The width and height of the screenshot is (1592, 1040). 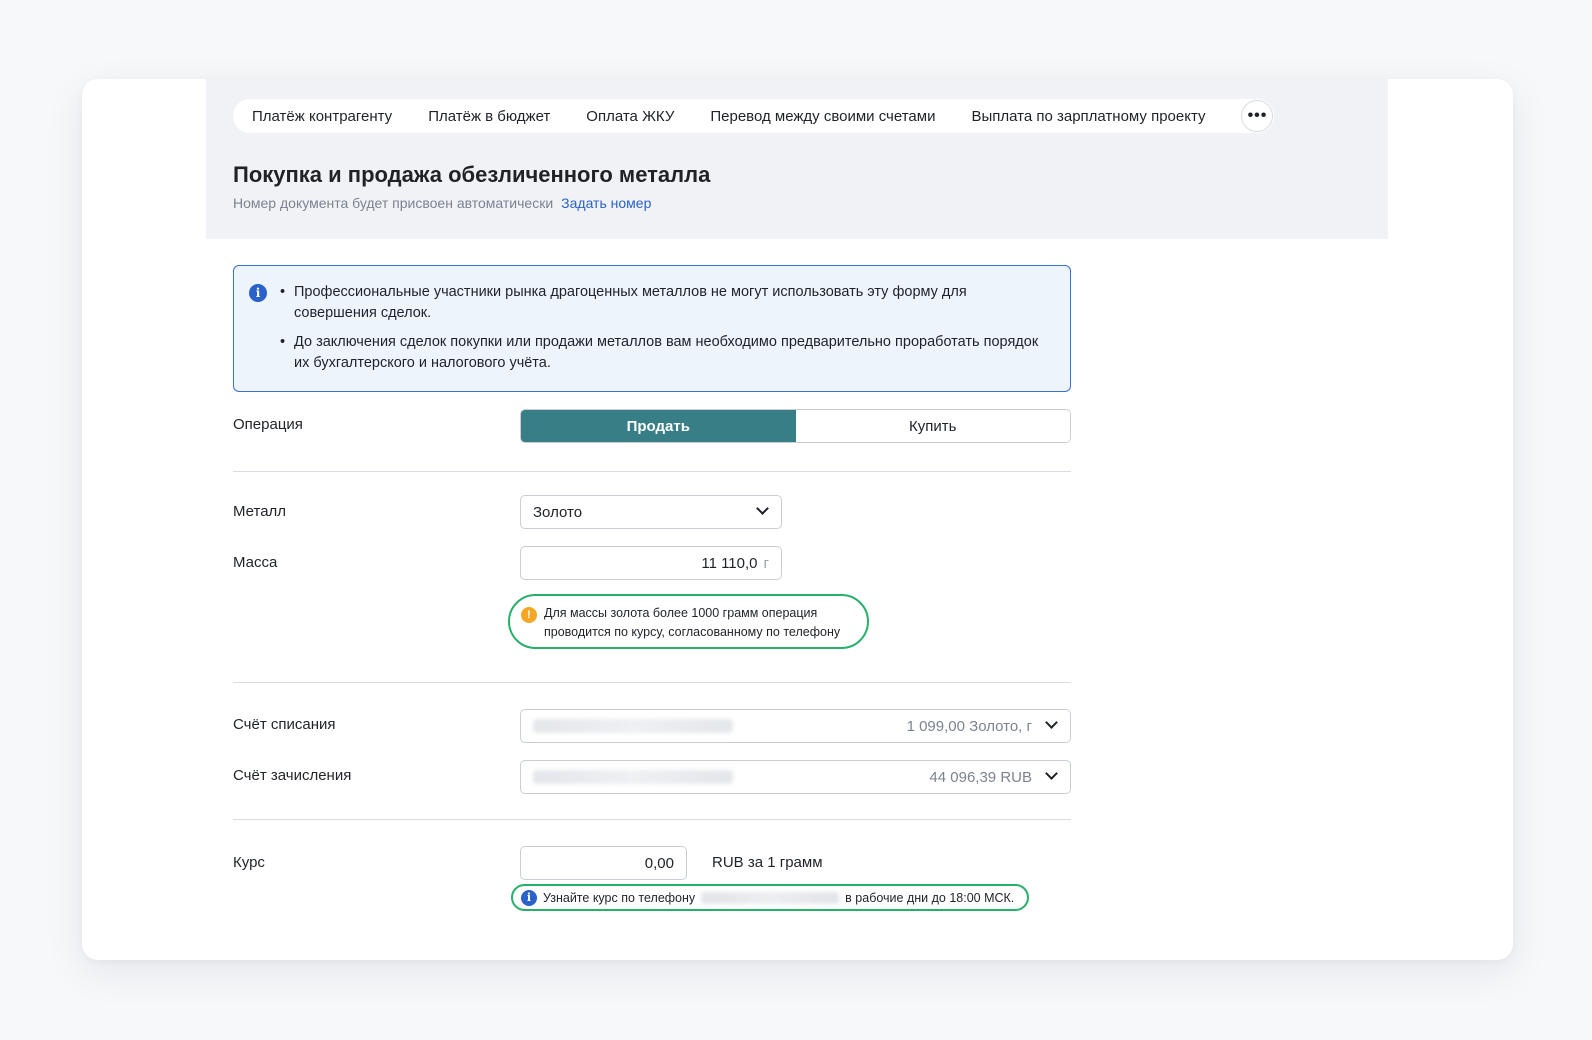 I want to click on metal-select: Золото, so click(x=651, y=512).